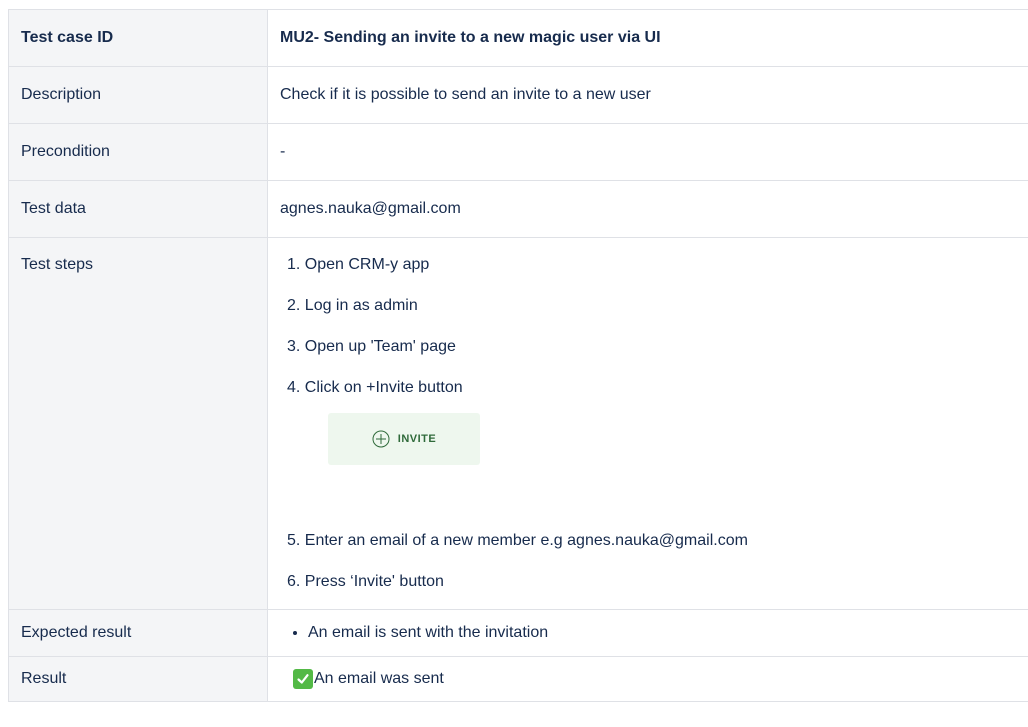 The height and width of the screenshot is (727, 1028). I want to click on invite-button-label: INVITE, so click(417, 439).